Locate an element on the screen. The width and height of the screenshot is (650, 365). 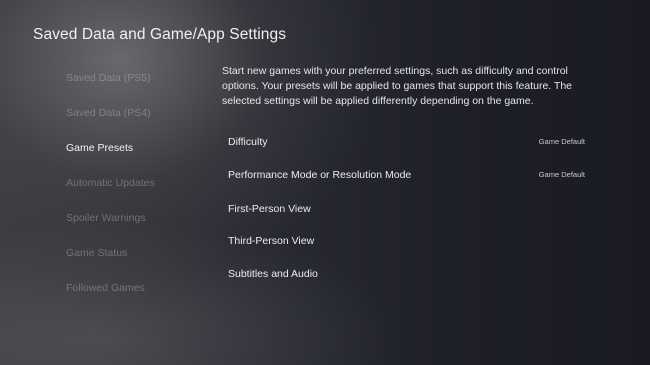
setting-label: Performance Mode or Resolution Mode is located at coordinates (320, 175).